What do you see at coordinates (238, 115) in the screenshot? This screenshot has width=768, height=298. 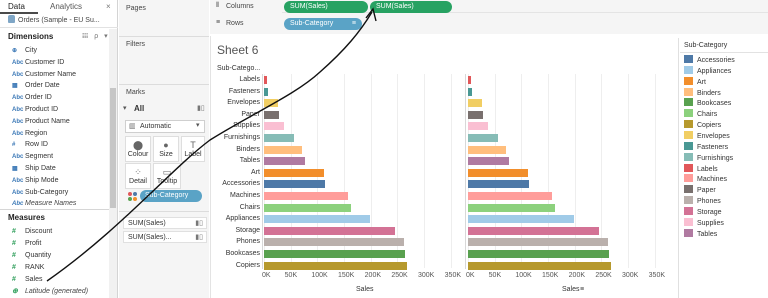 I see `category-label: Paper` at bounding box center [238, 115].